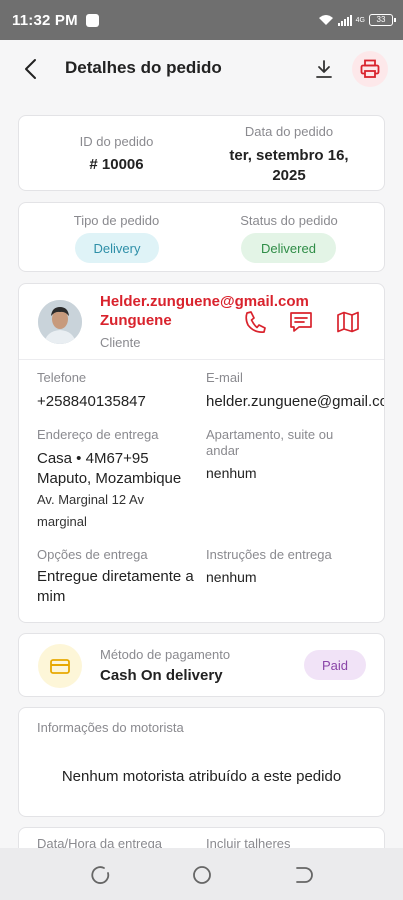 The height and width of the screenshot is (900, 403). I want to click on customer-avatar, so click(60, 322).